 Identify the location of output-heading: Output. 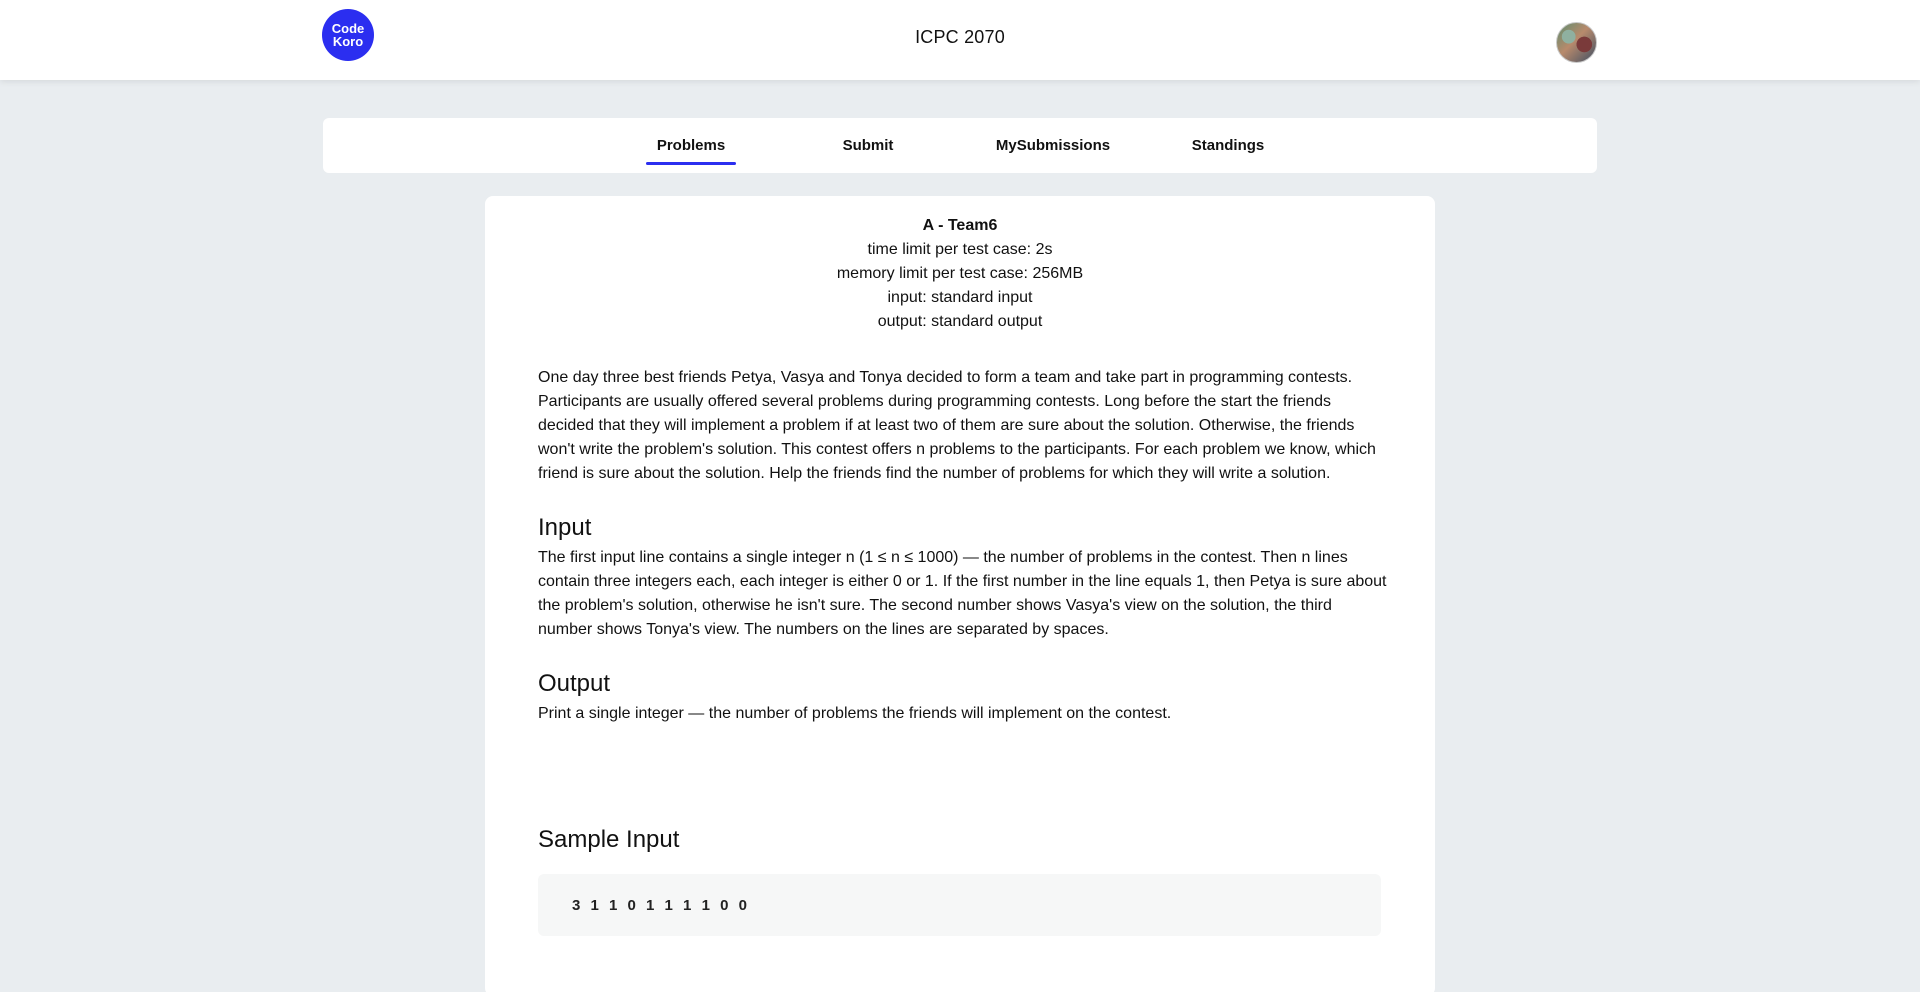
(574, 683).